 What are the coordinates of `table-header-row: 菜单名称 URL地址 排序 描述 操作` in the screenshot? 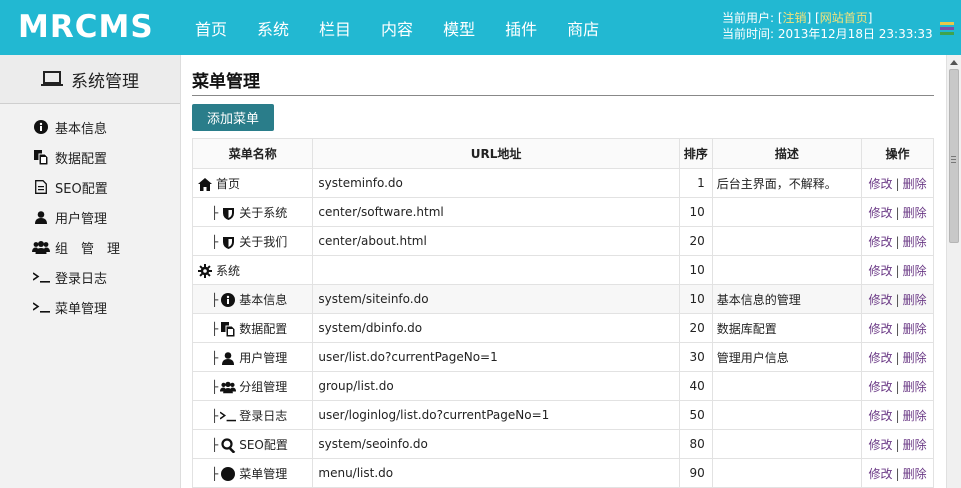 It's located at (562, 153).